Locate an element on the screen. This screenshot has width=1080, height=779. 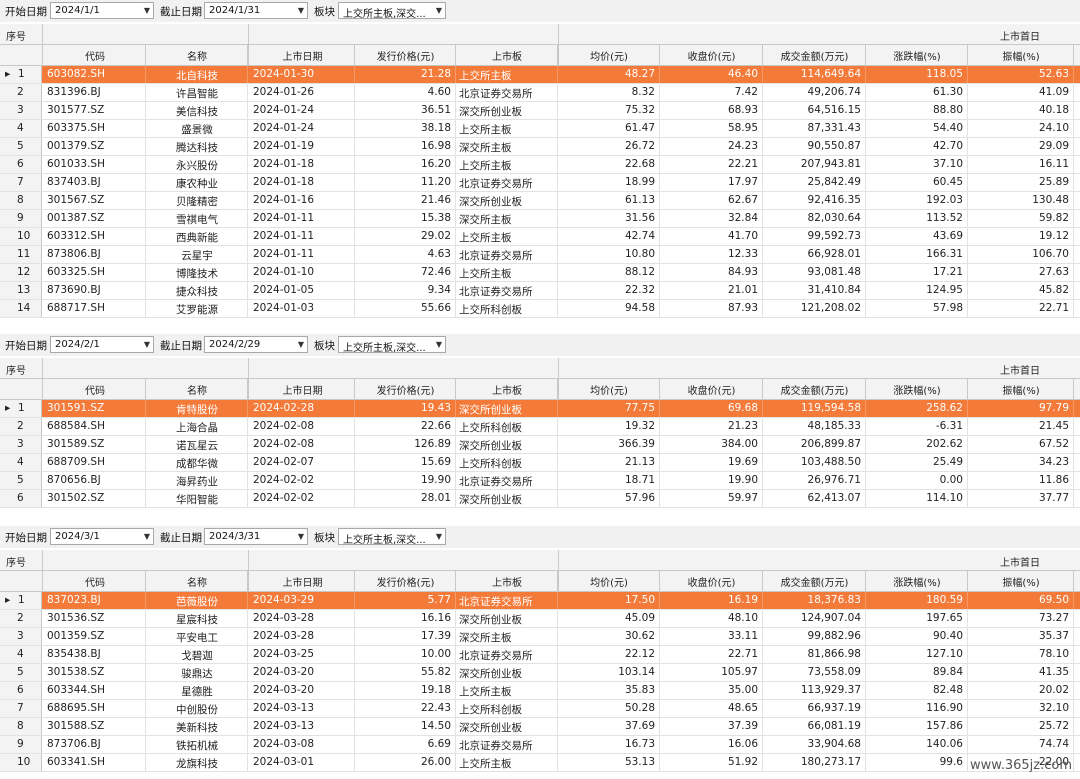
cell-chg: 17.21 is located at coordinates (914, 272).